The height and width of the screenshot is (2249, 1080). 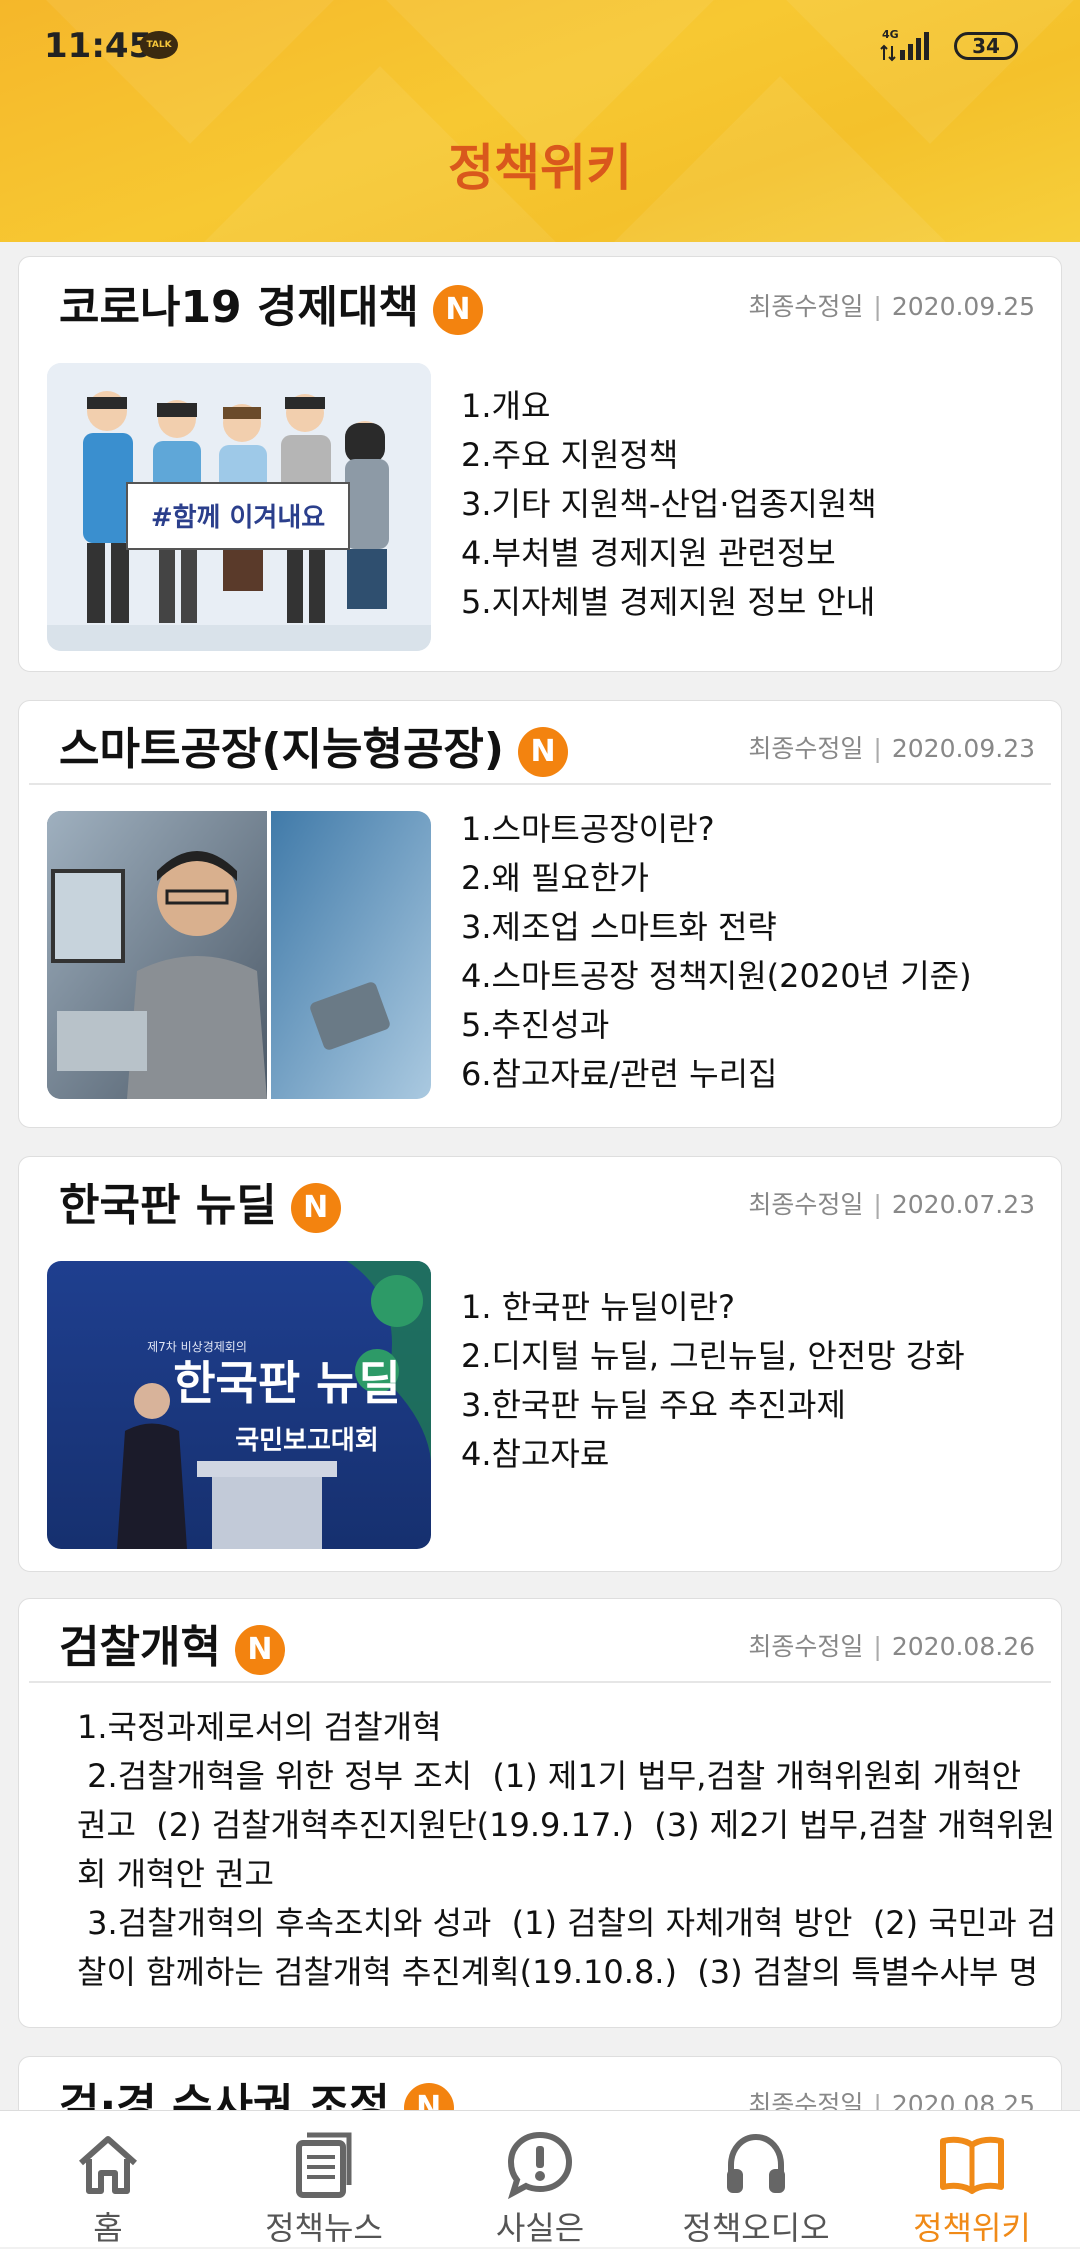 I want to click on updated-date: 최종수정일 | 2020.09.25, so click(x=891, y=306).